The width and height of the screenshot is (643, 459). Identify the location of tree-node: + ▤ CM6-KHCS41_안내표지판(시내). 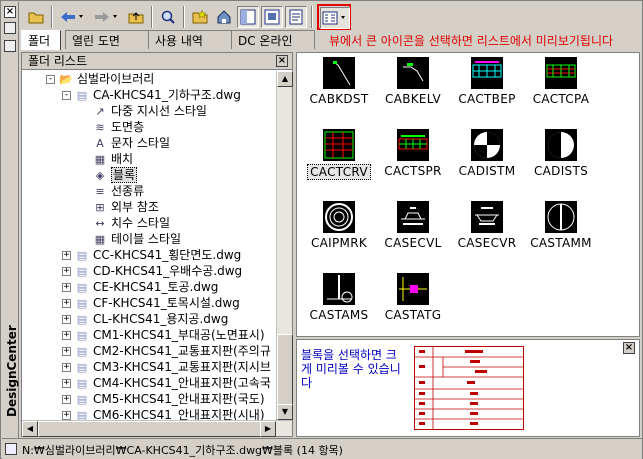
(163, 413).